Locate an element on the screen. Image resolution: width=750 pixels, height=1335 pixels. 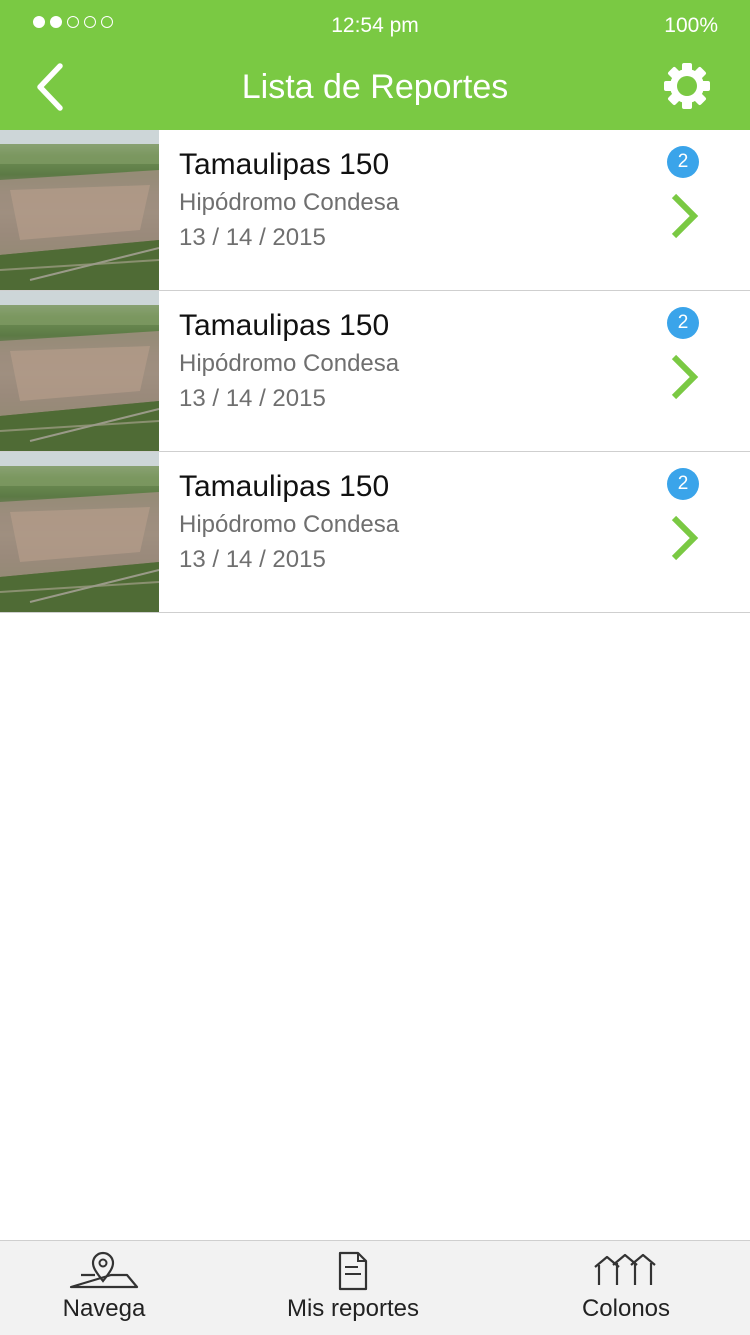
tab-navega: Navega is located at coordinates (104, 1288).